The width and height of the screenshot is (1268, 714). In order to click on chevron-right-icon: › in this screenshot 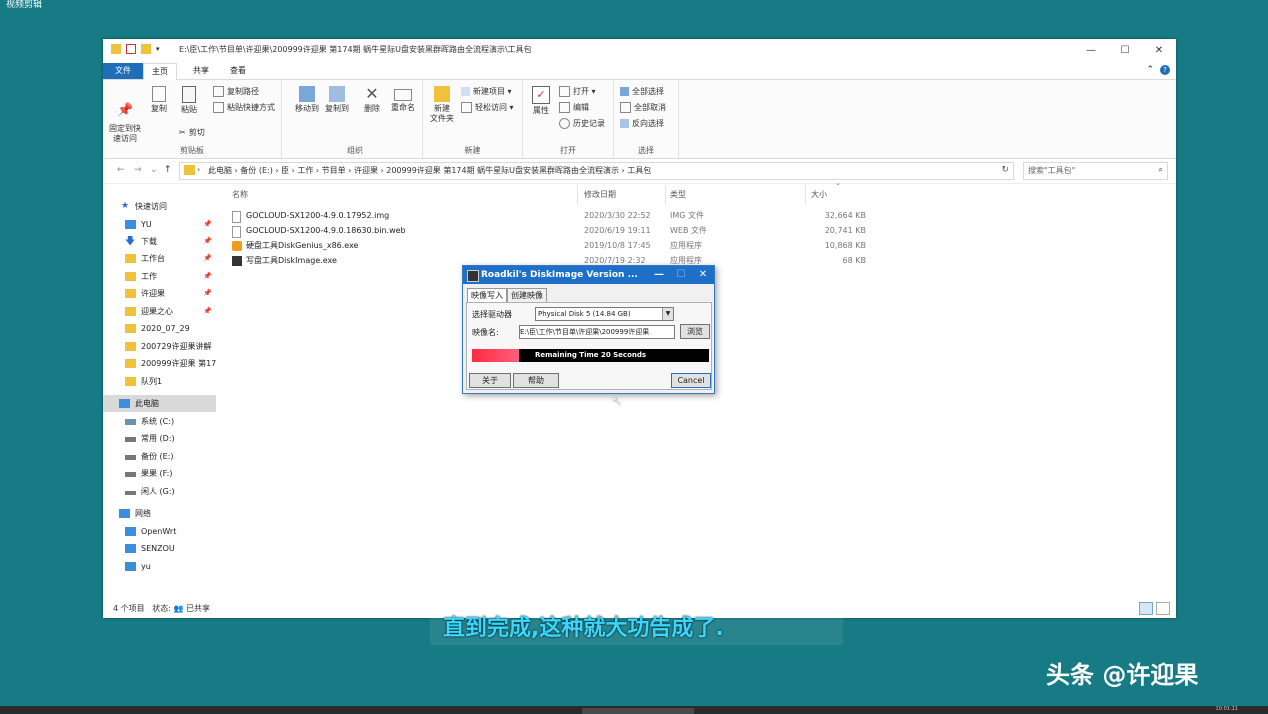, I will do `click(199, 169)`.